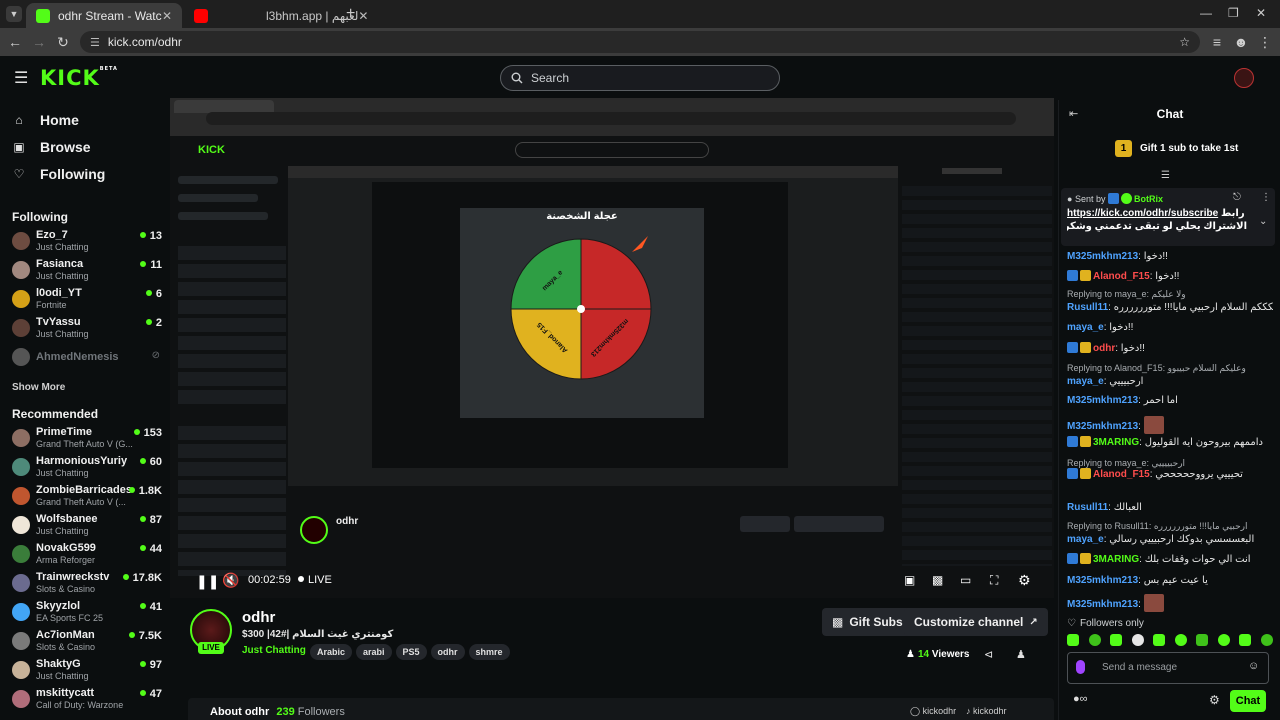  Describe the element at coordinates (1170, 425) in the screenshot. I see `chat-message: M325mkhm213:` at that location.